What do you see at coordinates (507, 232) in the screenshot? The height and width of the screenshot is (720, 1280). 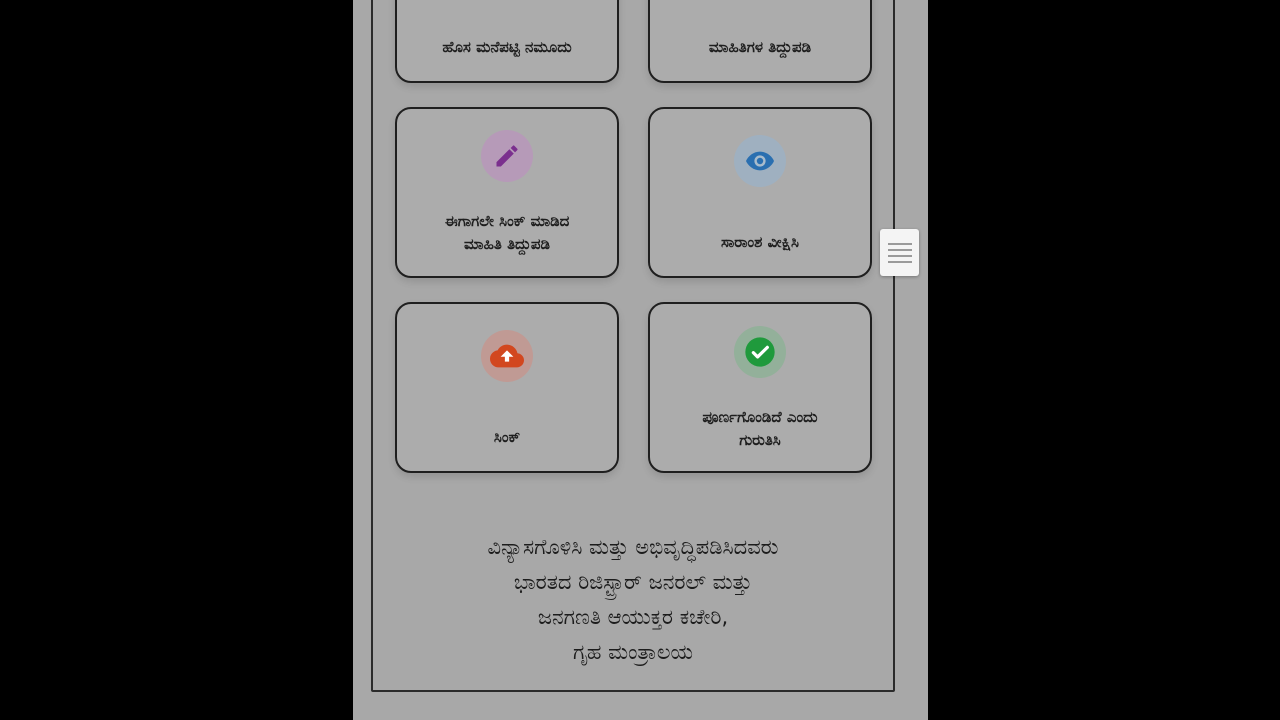 I see `card-label: ಈಗಾಗಲೇ ಸಿಂಕ್ ಮಾಡಿದ ಮಾಹಿತಿ ತಿದ್ದುಪಡಿ` at bounding box center [507, 232].